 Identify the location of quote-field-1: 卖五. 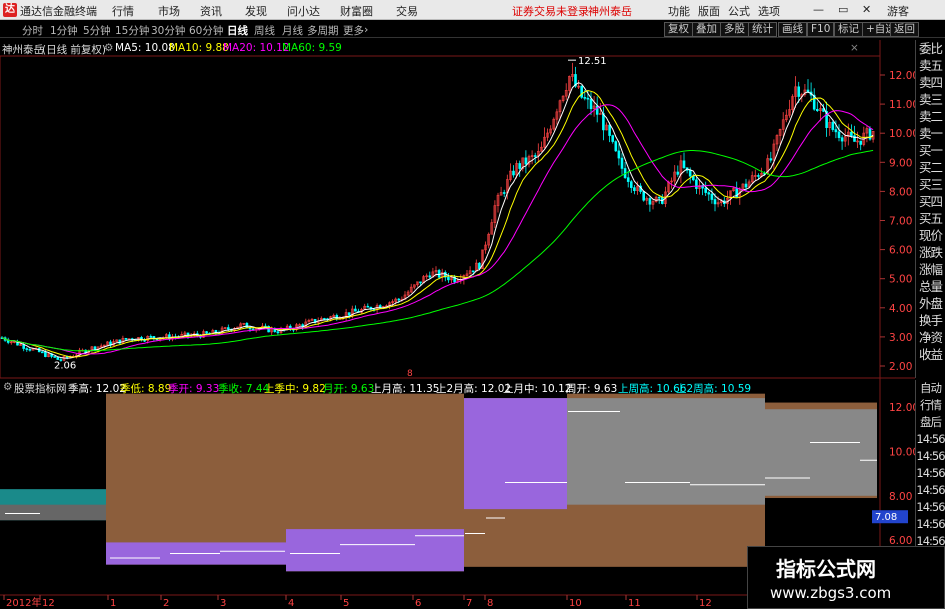
(930, 65).